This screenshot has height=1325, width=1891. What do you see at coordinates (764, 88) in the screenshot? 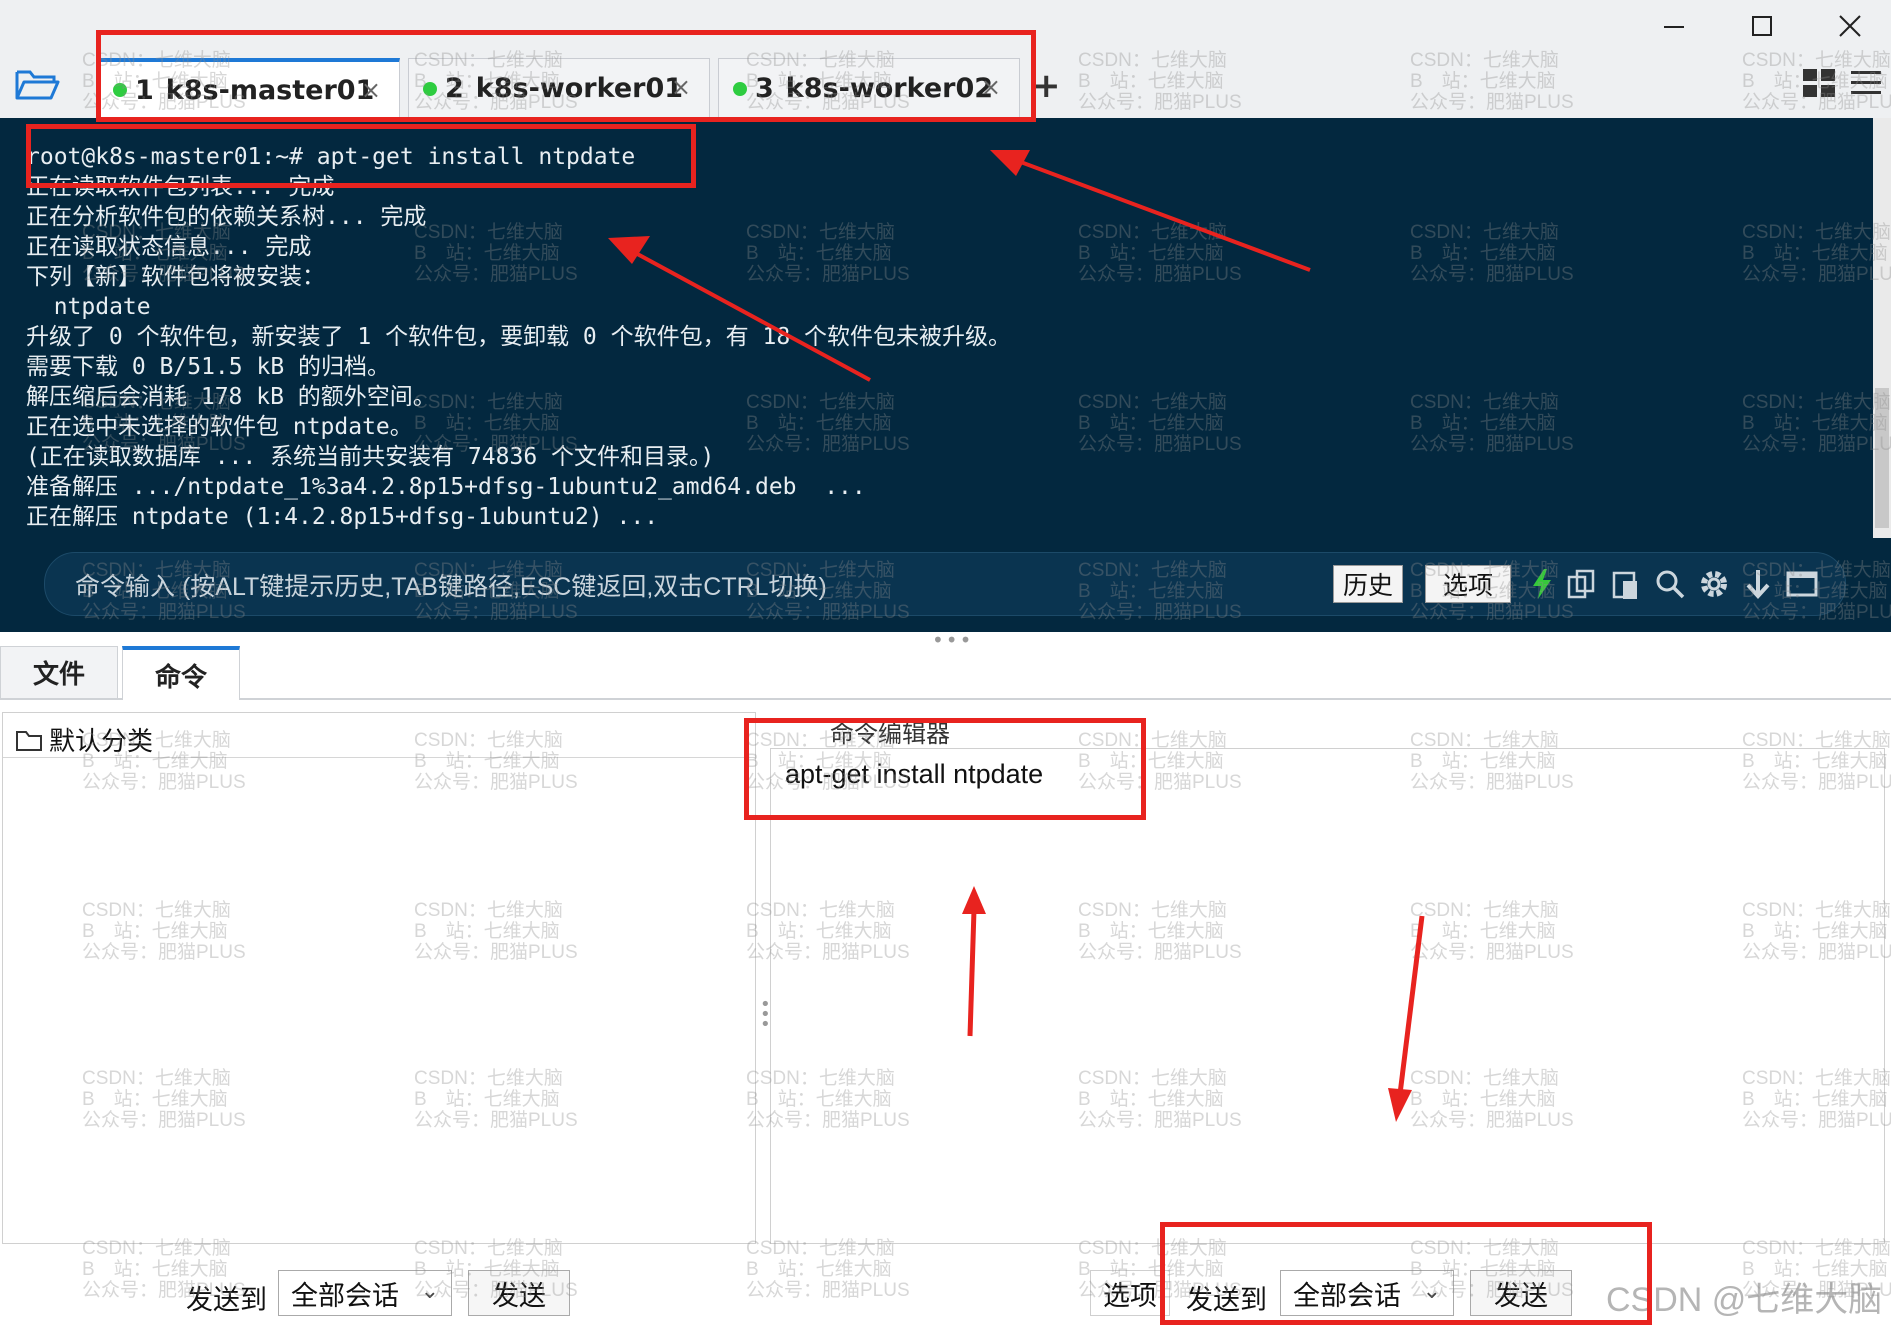
I see `tab-number: 3` at bounding box center [764, 88].